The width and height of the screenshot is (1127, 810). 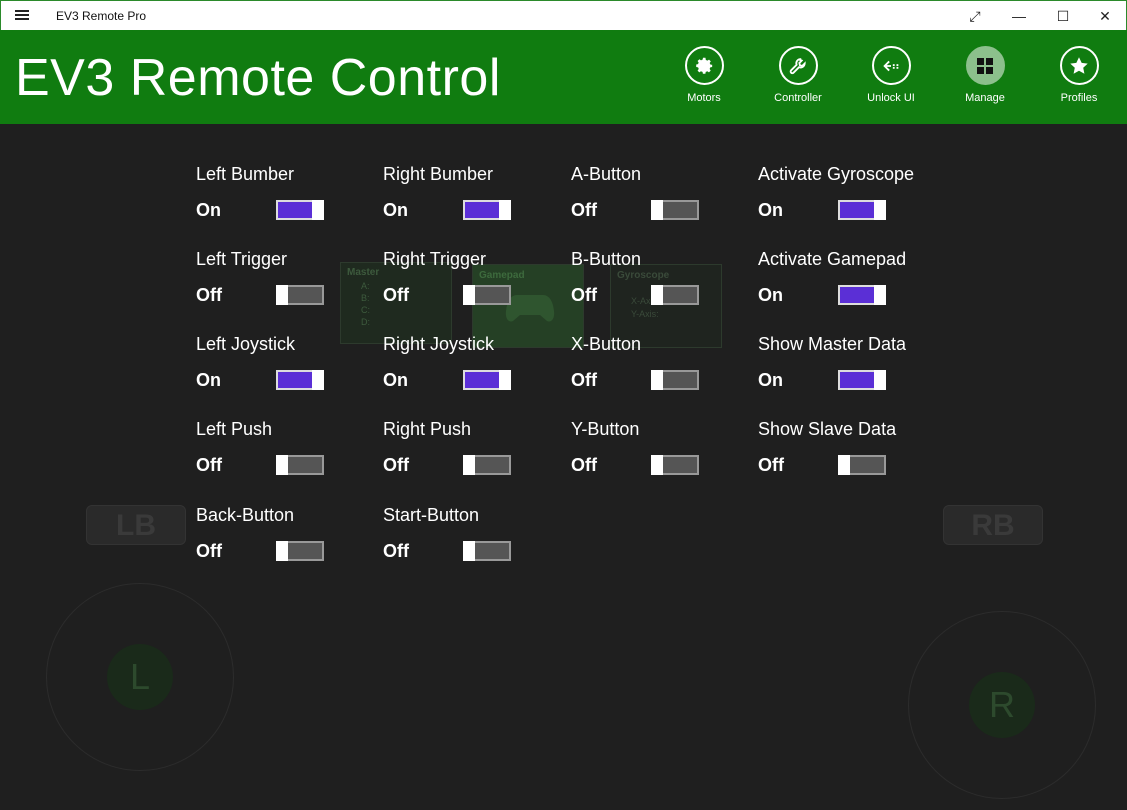 I want to click on maximize-button: ☐, so click(x=1063, y=16).